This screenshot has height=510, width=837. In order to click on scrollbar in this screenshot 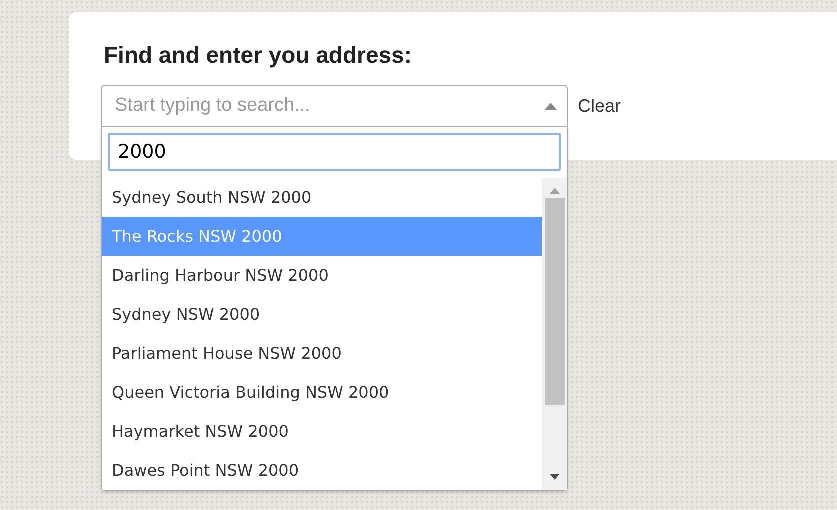, I will do `click(554, 334)`.